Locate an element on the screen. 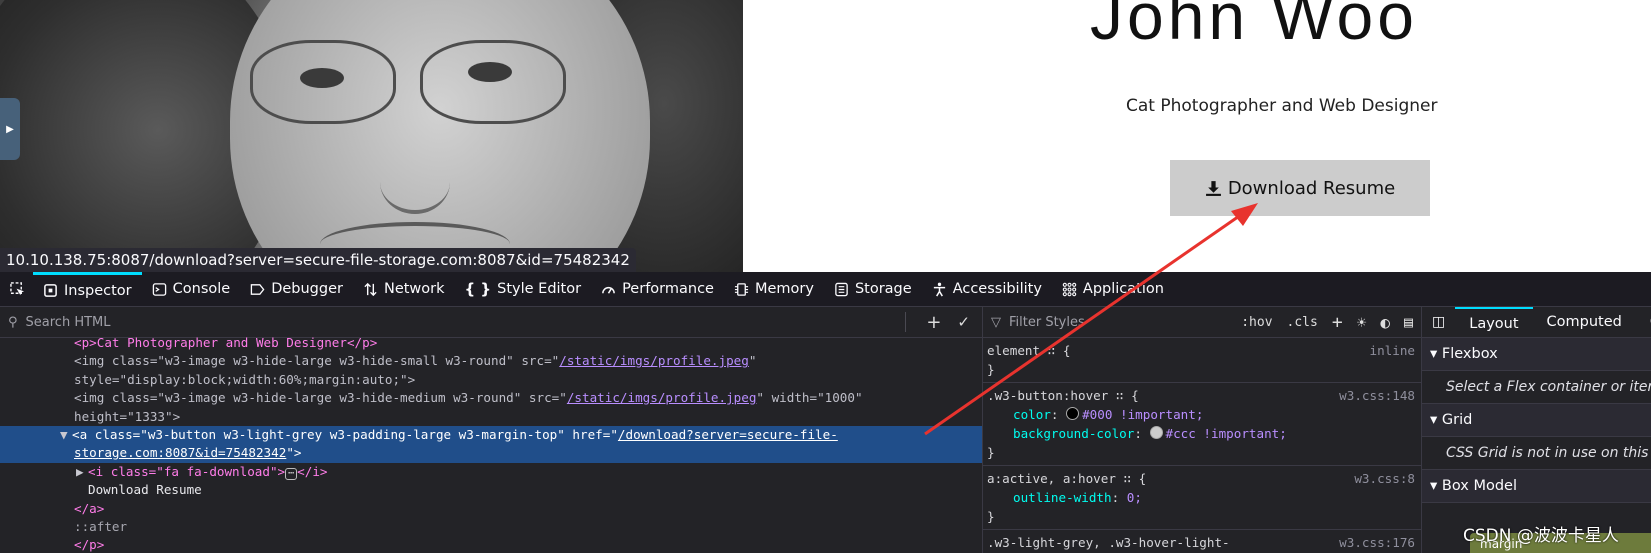 The height and width of the screenshot is (555, 1651). section-title: Box Model is located at coordinates (1479, 486).